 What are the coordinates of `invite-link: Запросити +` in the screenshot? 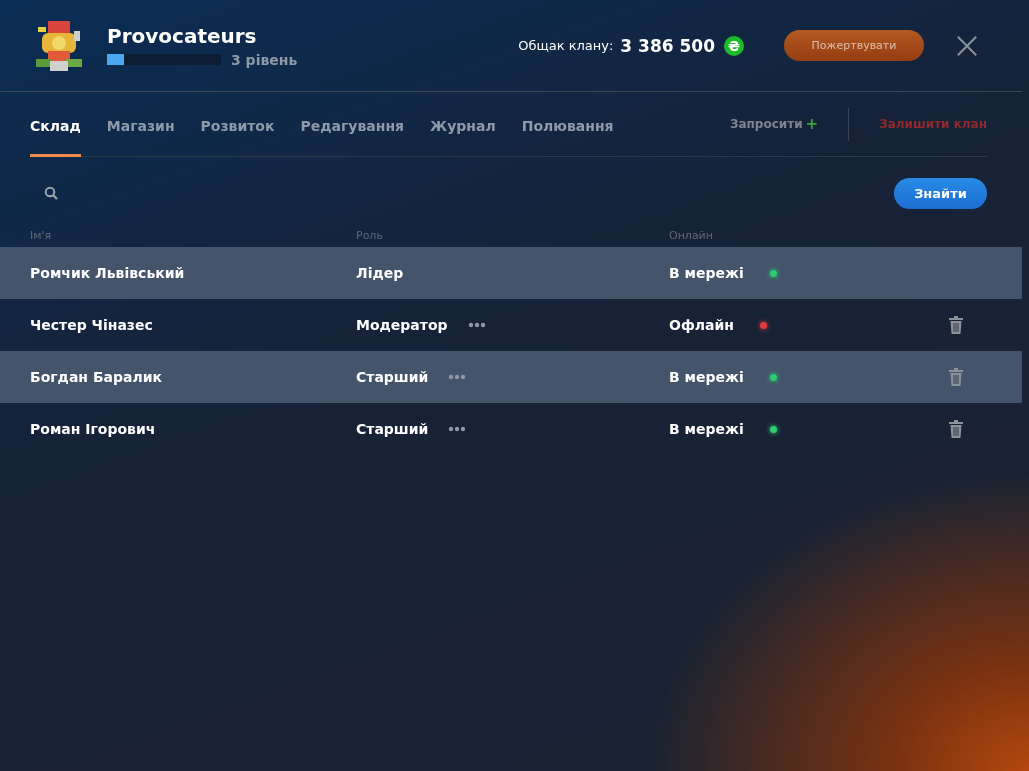 It's located at (774, 124).